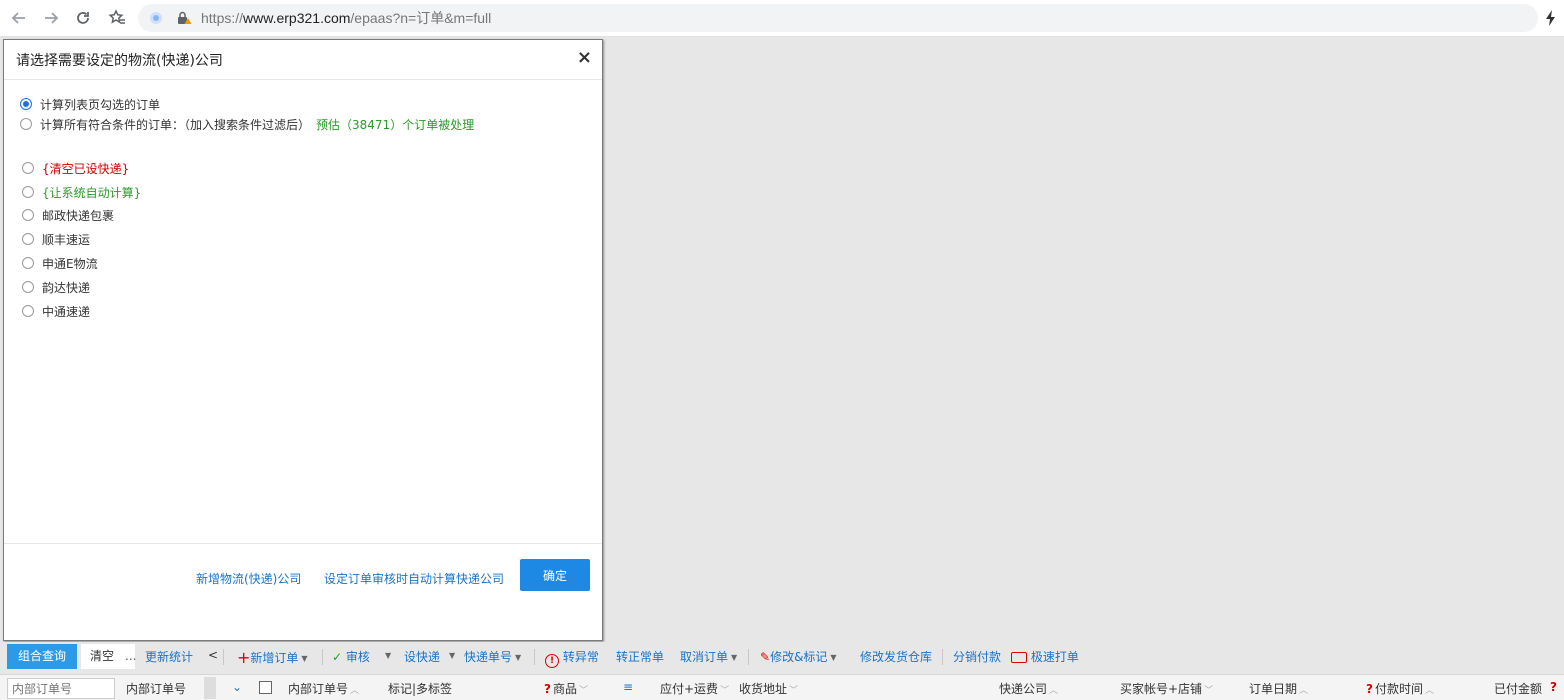 The height and width of the screenshot is (700, 1564). Describe the element at coordinates (337, 657) in the screenshot. I see `check-icon: ✓` at that location.